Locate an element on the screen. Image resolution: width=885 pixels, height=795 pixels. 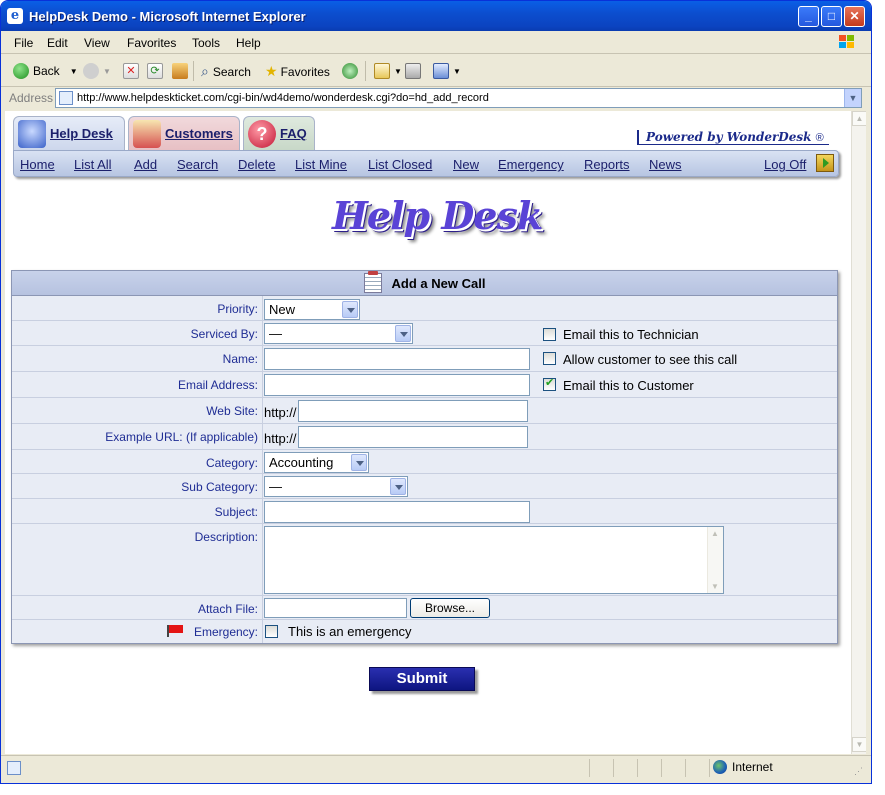
stop-button: ✕ is located at coordinates (133, 71).